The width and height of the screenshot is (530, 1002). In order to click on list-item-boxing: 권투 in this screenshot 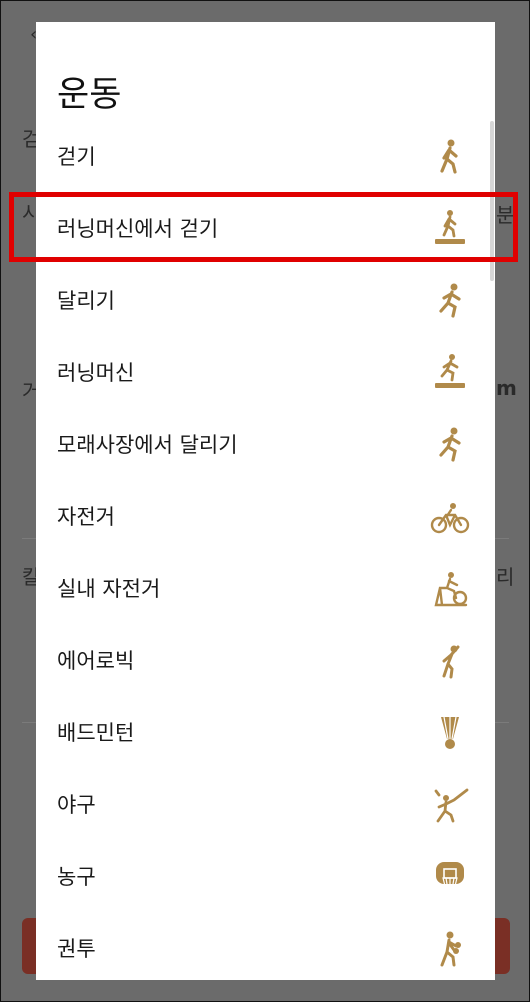, I will do `click(265, 946)`.